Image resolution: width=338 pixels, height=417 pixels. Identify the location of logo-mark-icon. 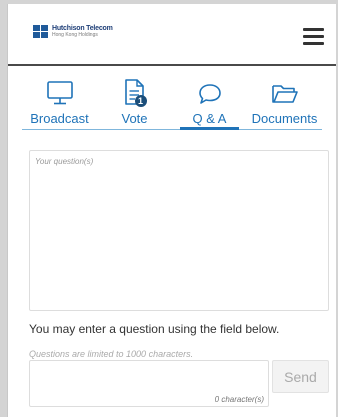
(40, 32).